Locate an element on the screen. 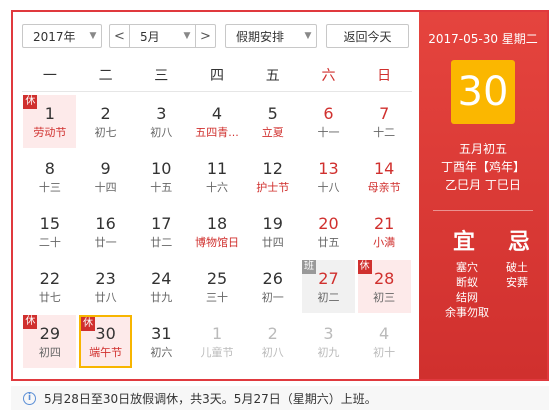 The height and width of the screenshot is (413, 557). day-subtext: 初四 is located at coordinates (49, 352).